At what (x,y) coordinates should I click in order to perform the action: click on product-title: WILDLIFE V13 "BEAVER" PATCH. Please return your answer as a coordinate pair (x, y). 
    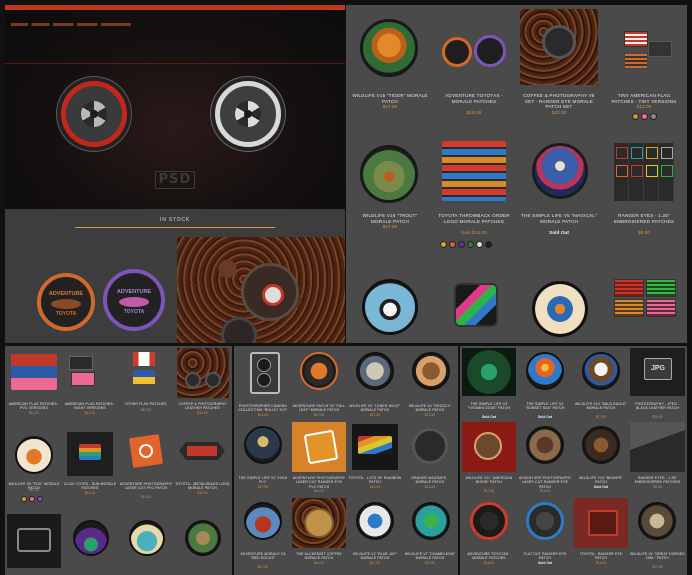
    Looking at the image, I should click on (601, 480).